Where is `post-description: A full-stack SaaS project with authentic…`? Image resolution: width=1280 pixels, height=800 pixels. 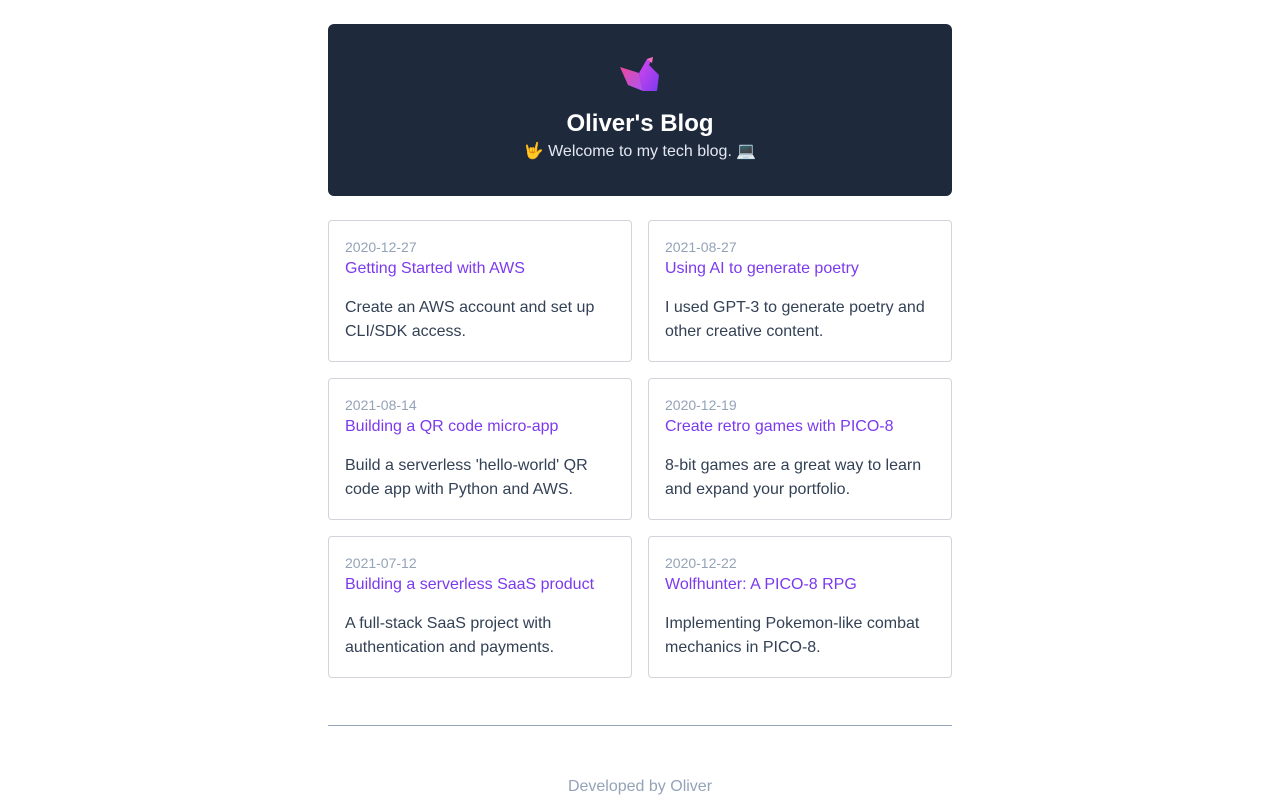 post-description: A full-stack SaaS project with authentic… is located at coordinates (450, 635).